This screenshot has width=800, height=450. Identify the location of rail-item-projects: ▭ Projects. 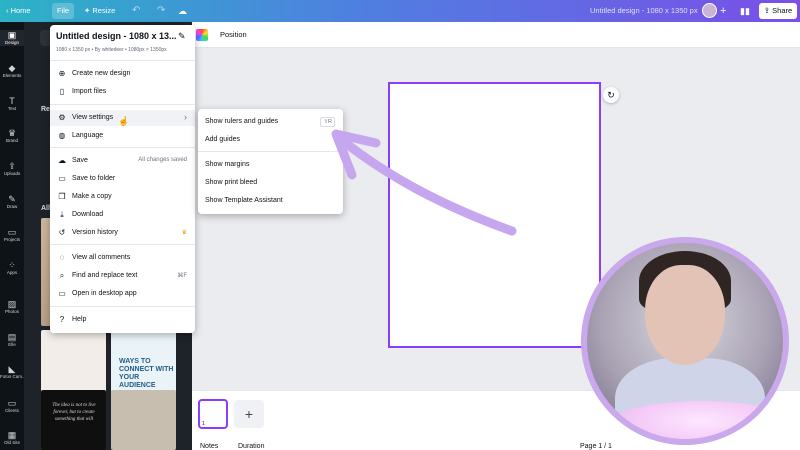
(12, 235).